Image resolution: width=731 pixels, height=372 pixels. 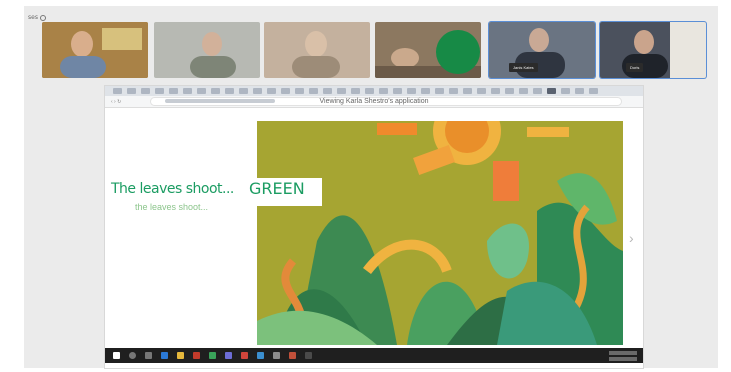 I want to click on next-arrow-icon: ›, so click(x=631, y=238).